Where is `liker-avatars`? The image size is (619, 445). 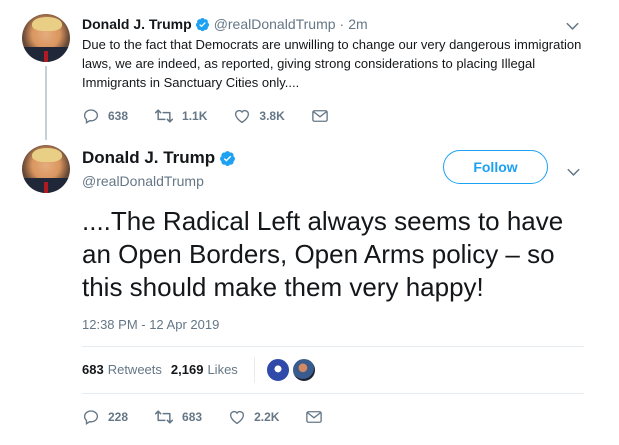
liker-avatars is located at coordinates (291, 370).